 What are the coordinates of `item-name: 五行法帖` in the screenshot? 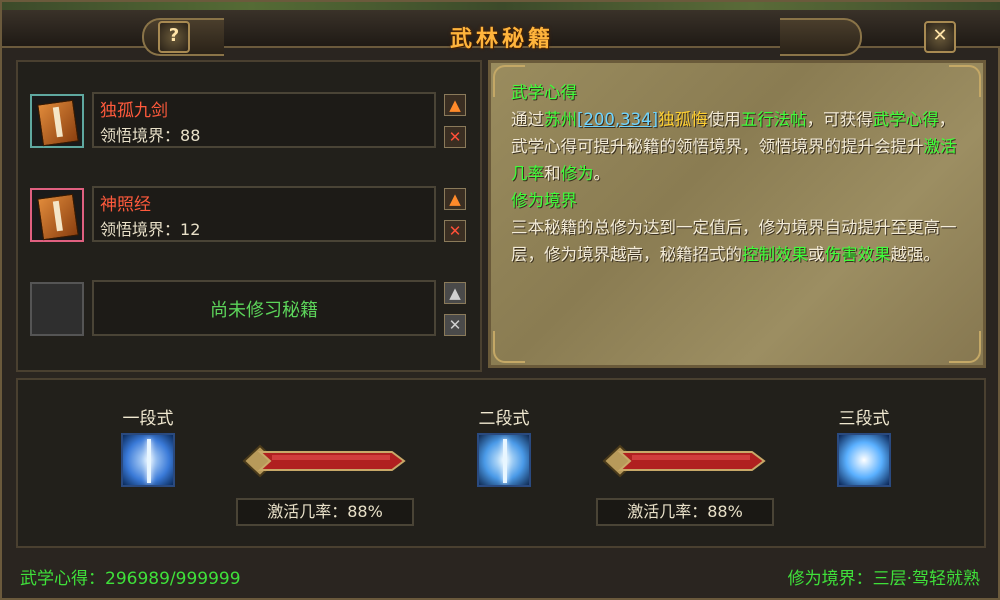 It's located at (773, 119).